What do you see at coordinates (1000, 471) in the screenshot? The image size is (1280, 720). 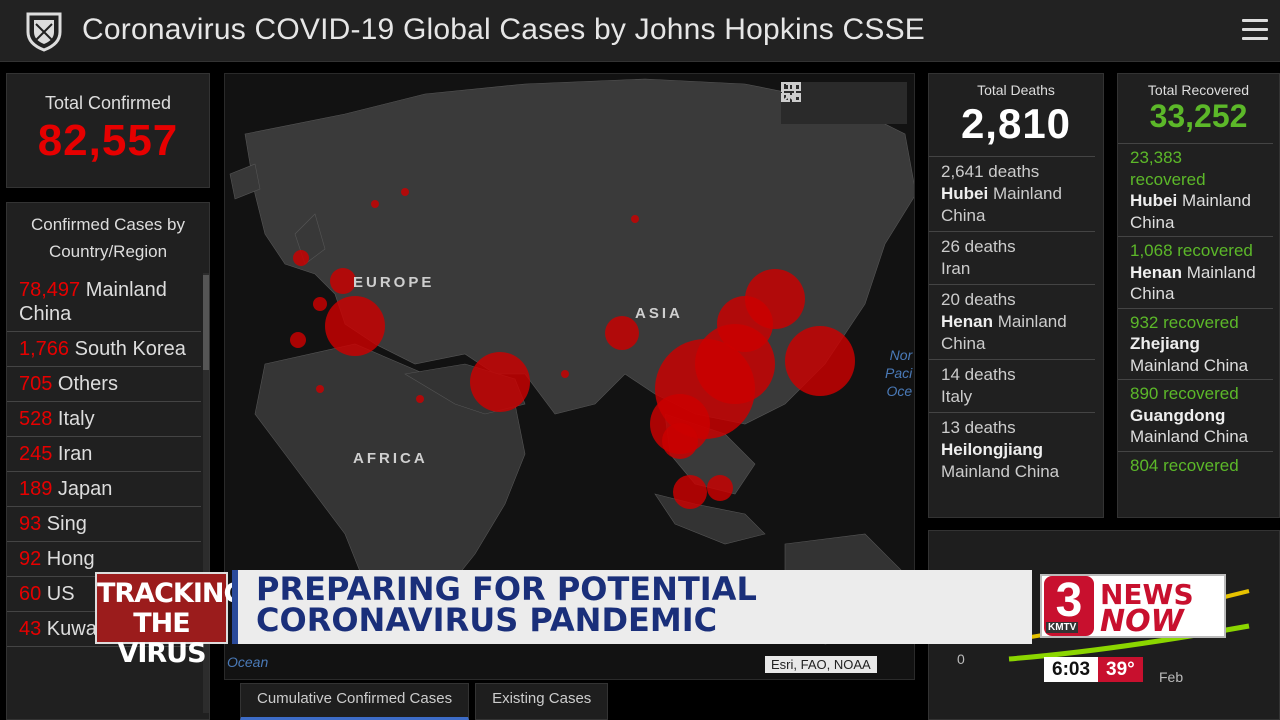 I see `death-country: Mainland China` at bounding box center [1000, 471].